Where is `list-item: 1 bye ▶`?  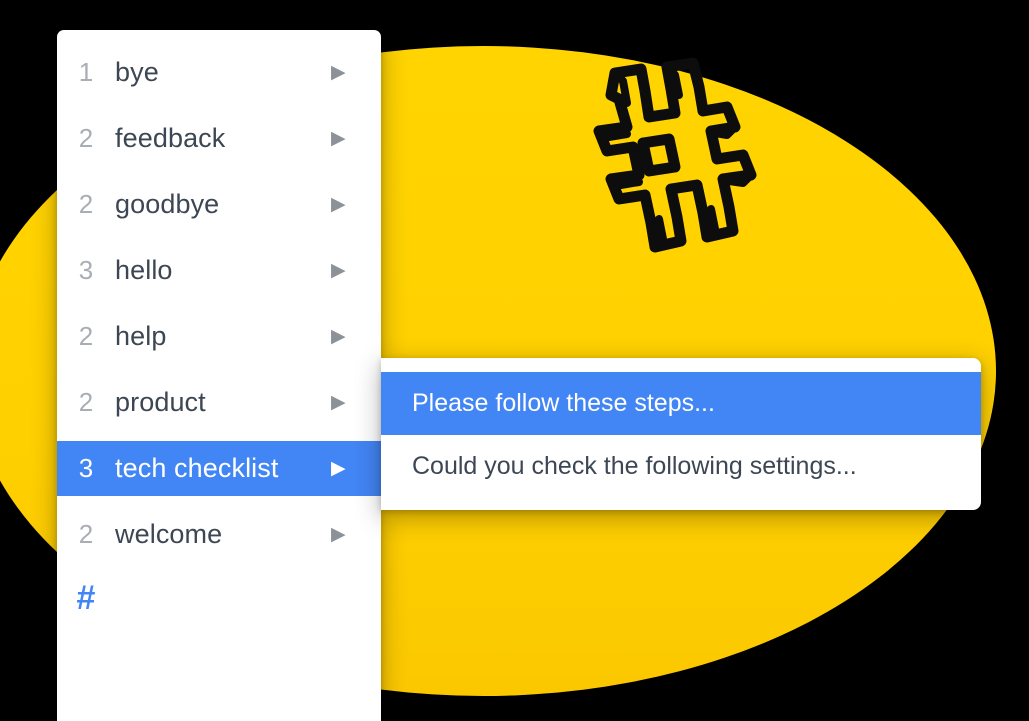 list-item: 1 bye ▶ is located at coordinates (219, 72).